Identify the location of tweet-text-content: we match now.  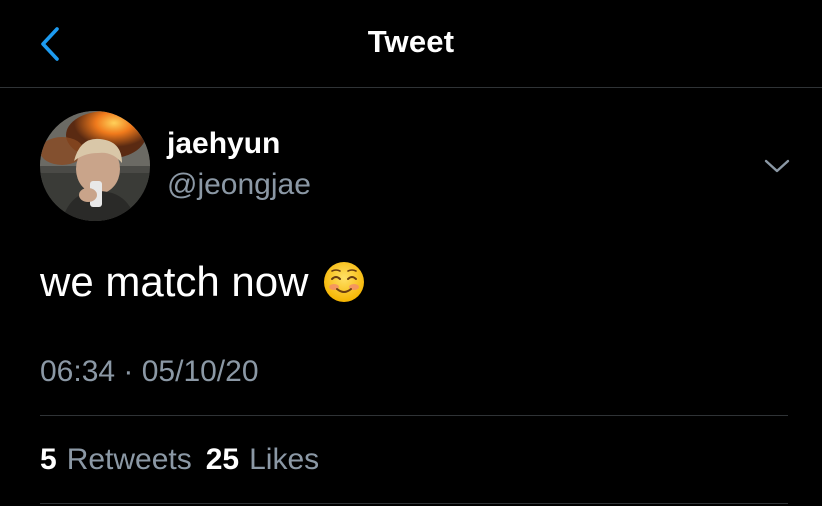
(174, 281).